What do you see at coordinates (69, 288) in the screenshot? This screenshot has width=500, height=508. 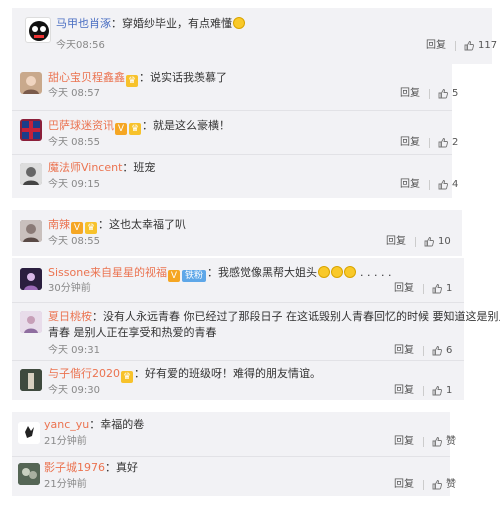 I see `comment-time: 30分钟前` at bounding box center [69, 288].